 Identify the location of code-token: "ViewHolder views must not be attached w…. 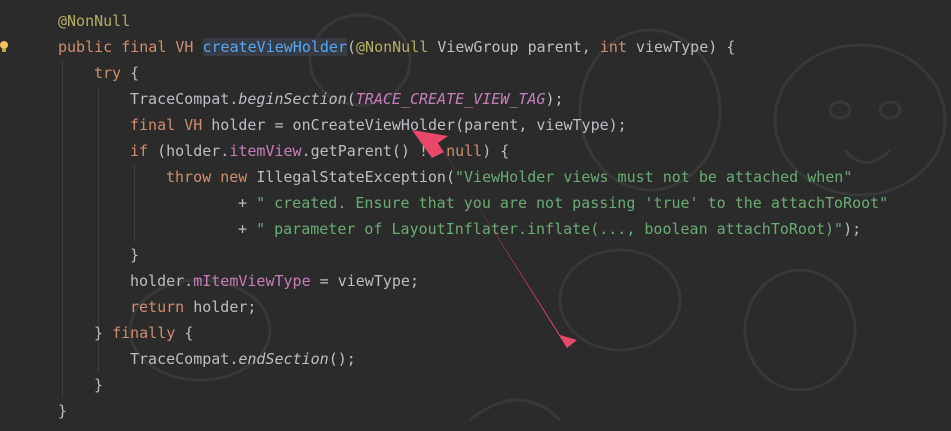
(654, 177).